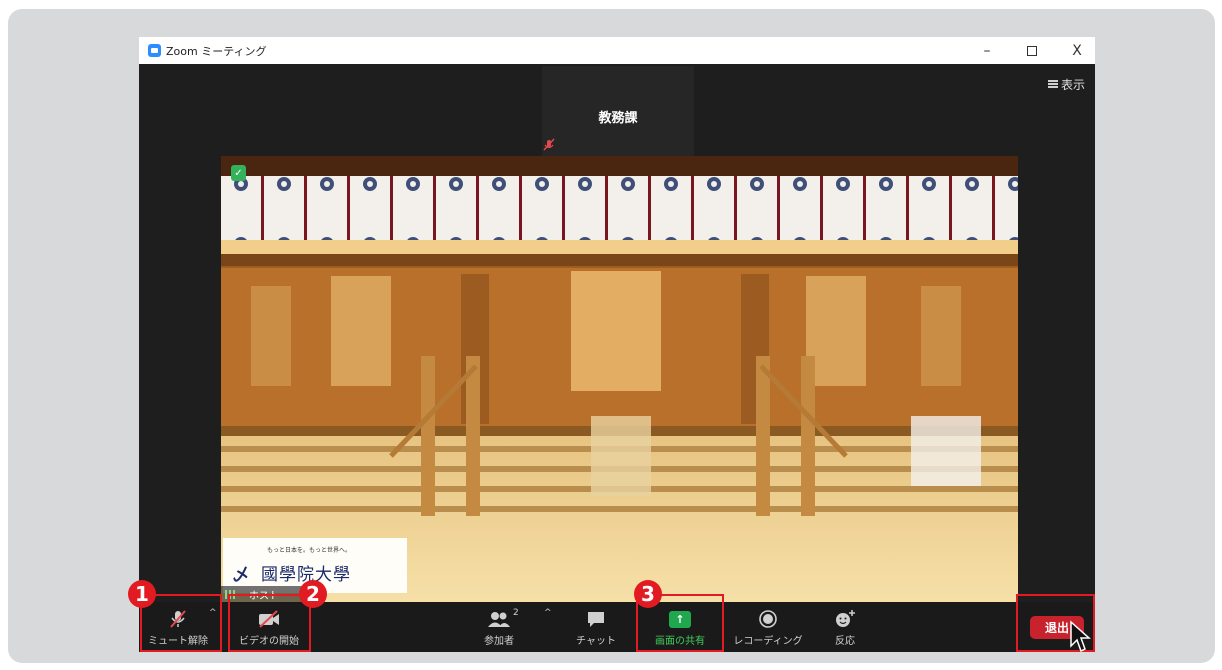 The height and width of the screenshot is (670, 1222). Describe the element at coordinates (617, 50) in the screenshot. I see `title-bar: Zoom ミーティング – X` at that location.